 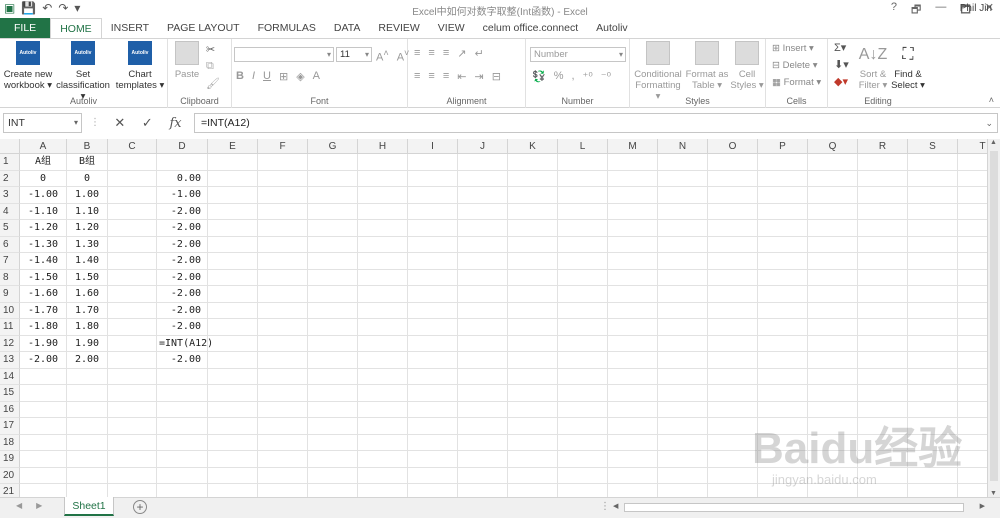 I want to click on cell-r13, so click(x=883, y=360).